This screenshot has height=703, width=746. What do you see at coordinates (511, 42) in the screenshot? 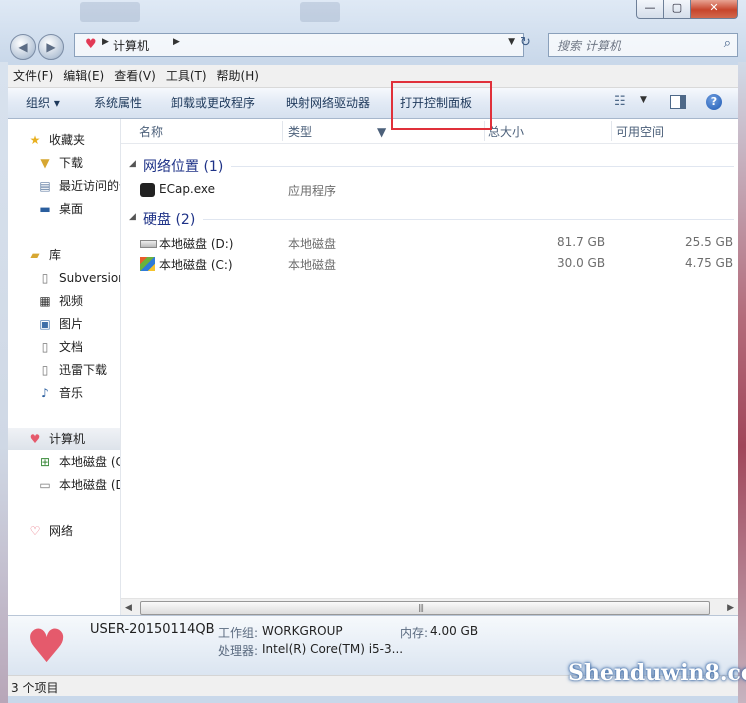
I see `address-history-dropdown-icon: ▼` at bounding box center [511, 42].